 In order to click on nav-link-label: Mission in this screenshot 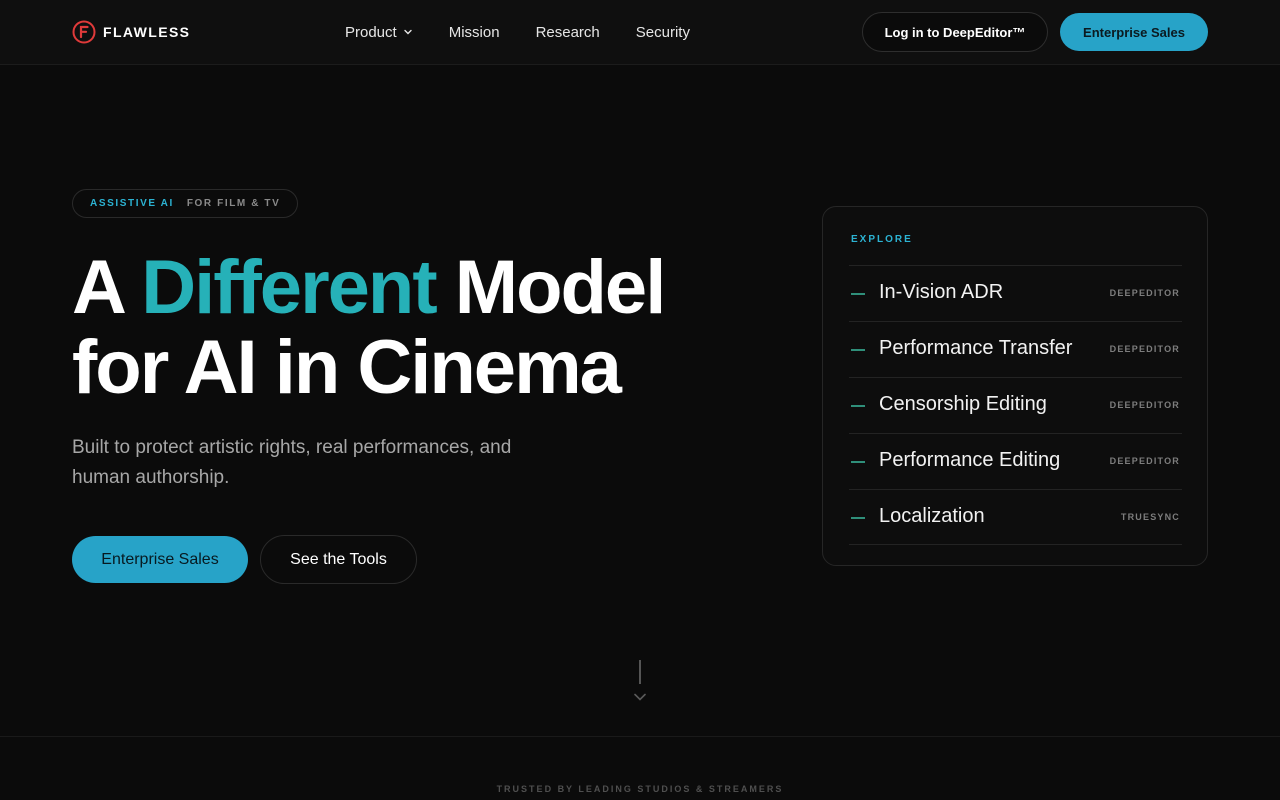, I will do `click(474, 32)`.